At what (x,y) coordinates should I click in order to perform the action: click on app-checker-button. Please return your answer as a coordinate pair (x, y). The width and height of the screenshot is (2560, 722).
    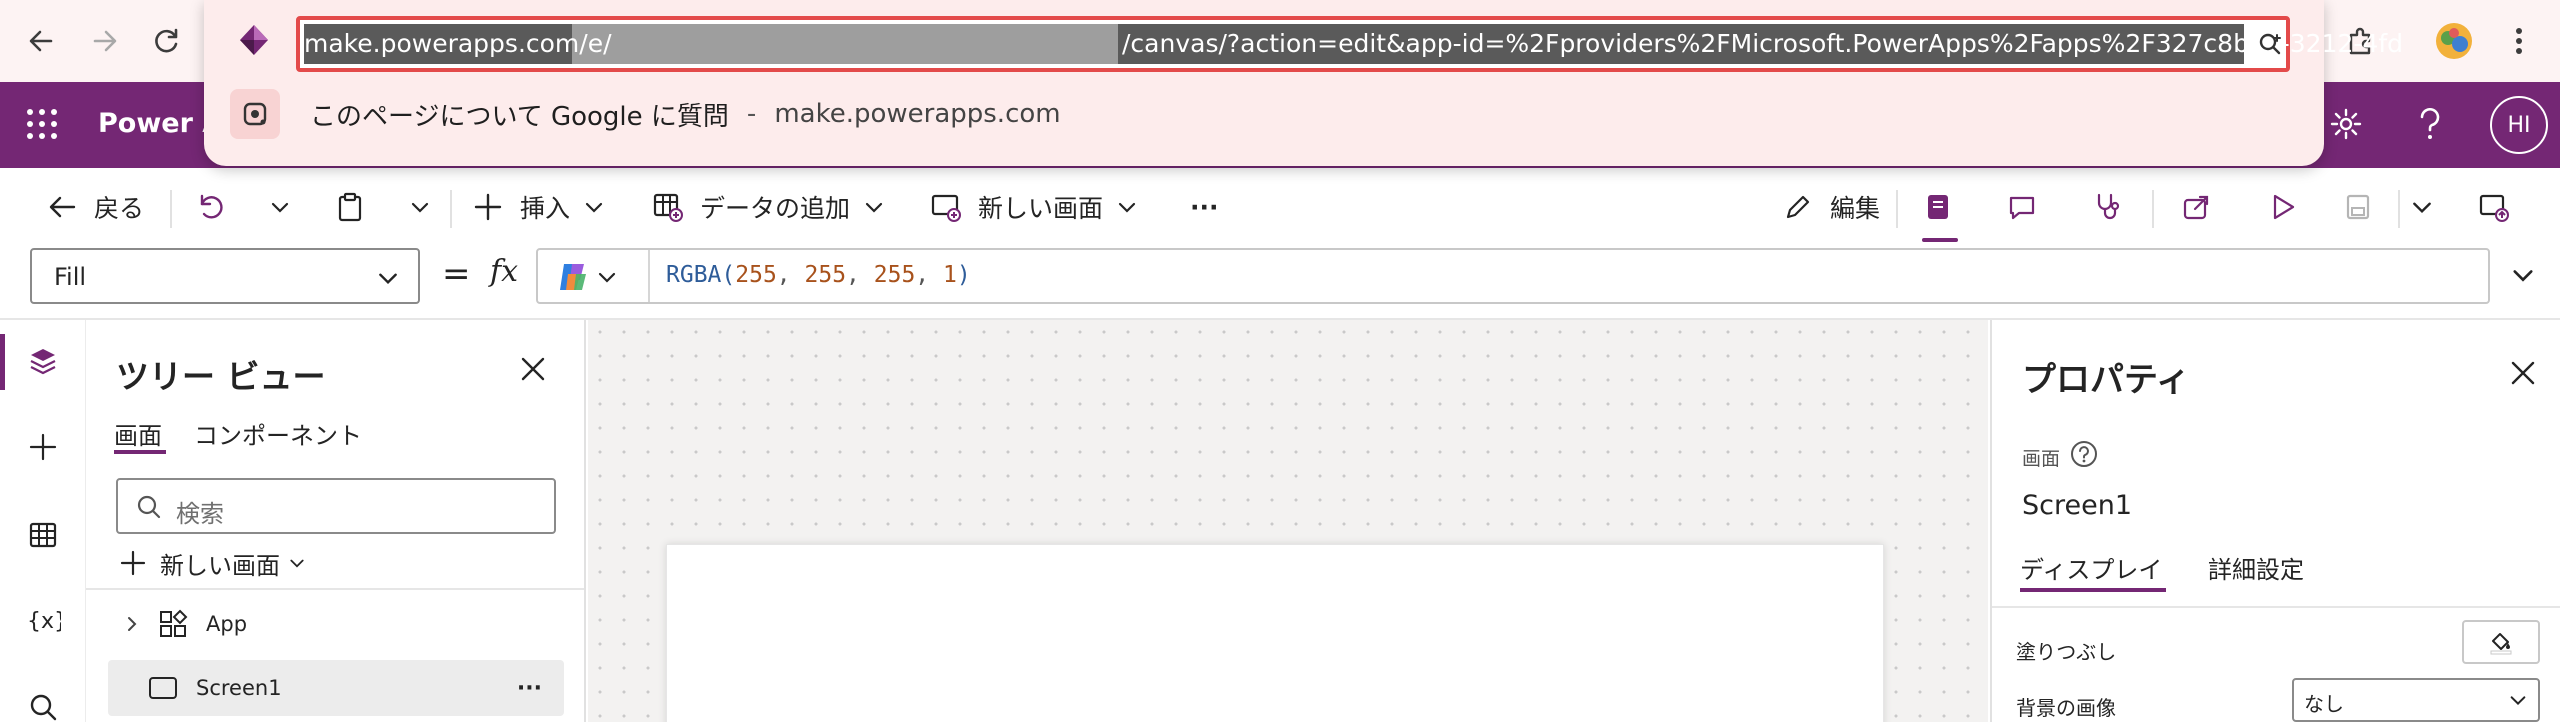
    Looking at the image, I should click on (2108, 207).